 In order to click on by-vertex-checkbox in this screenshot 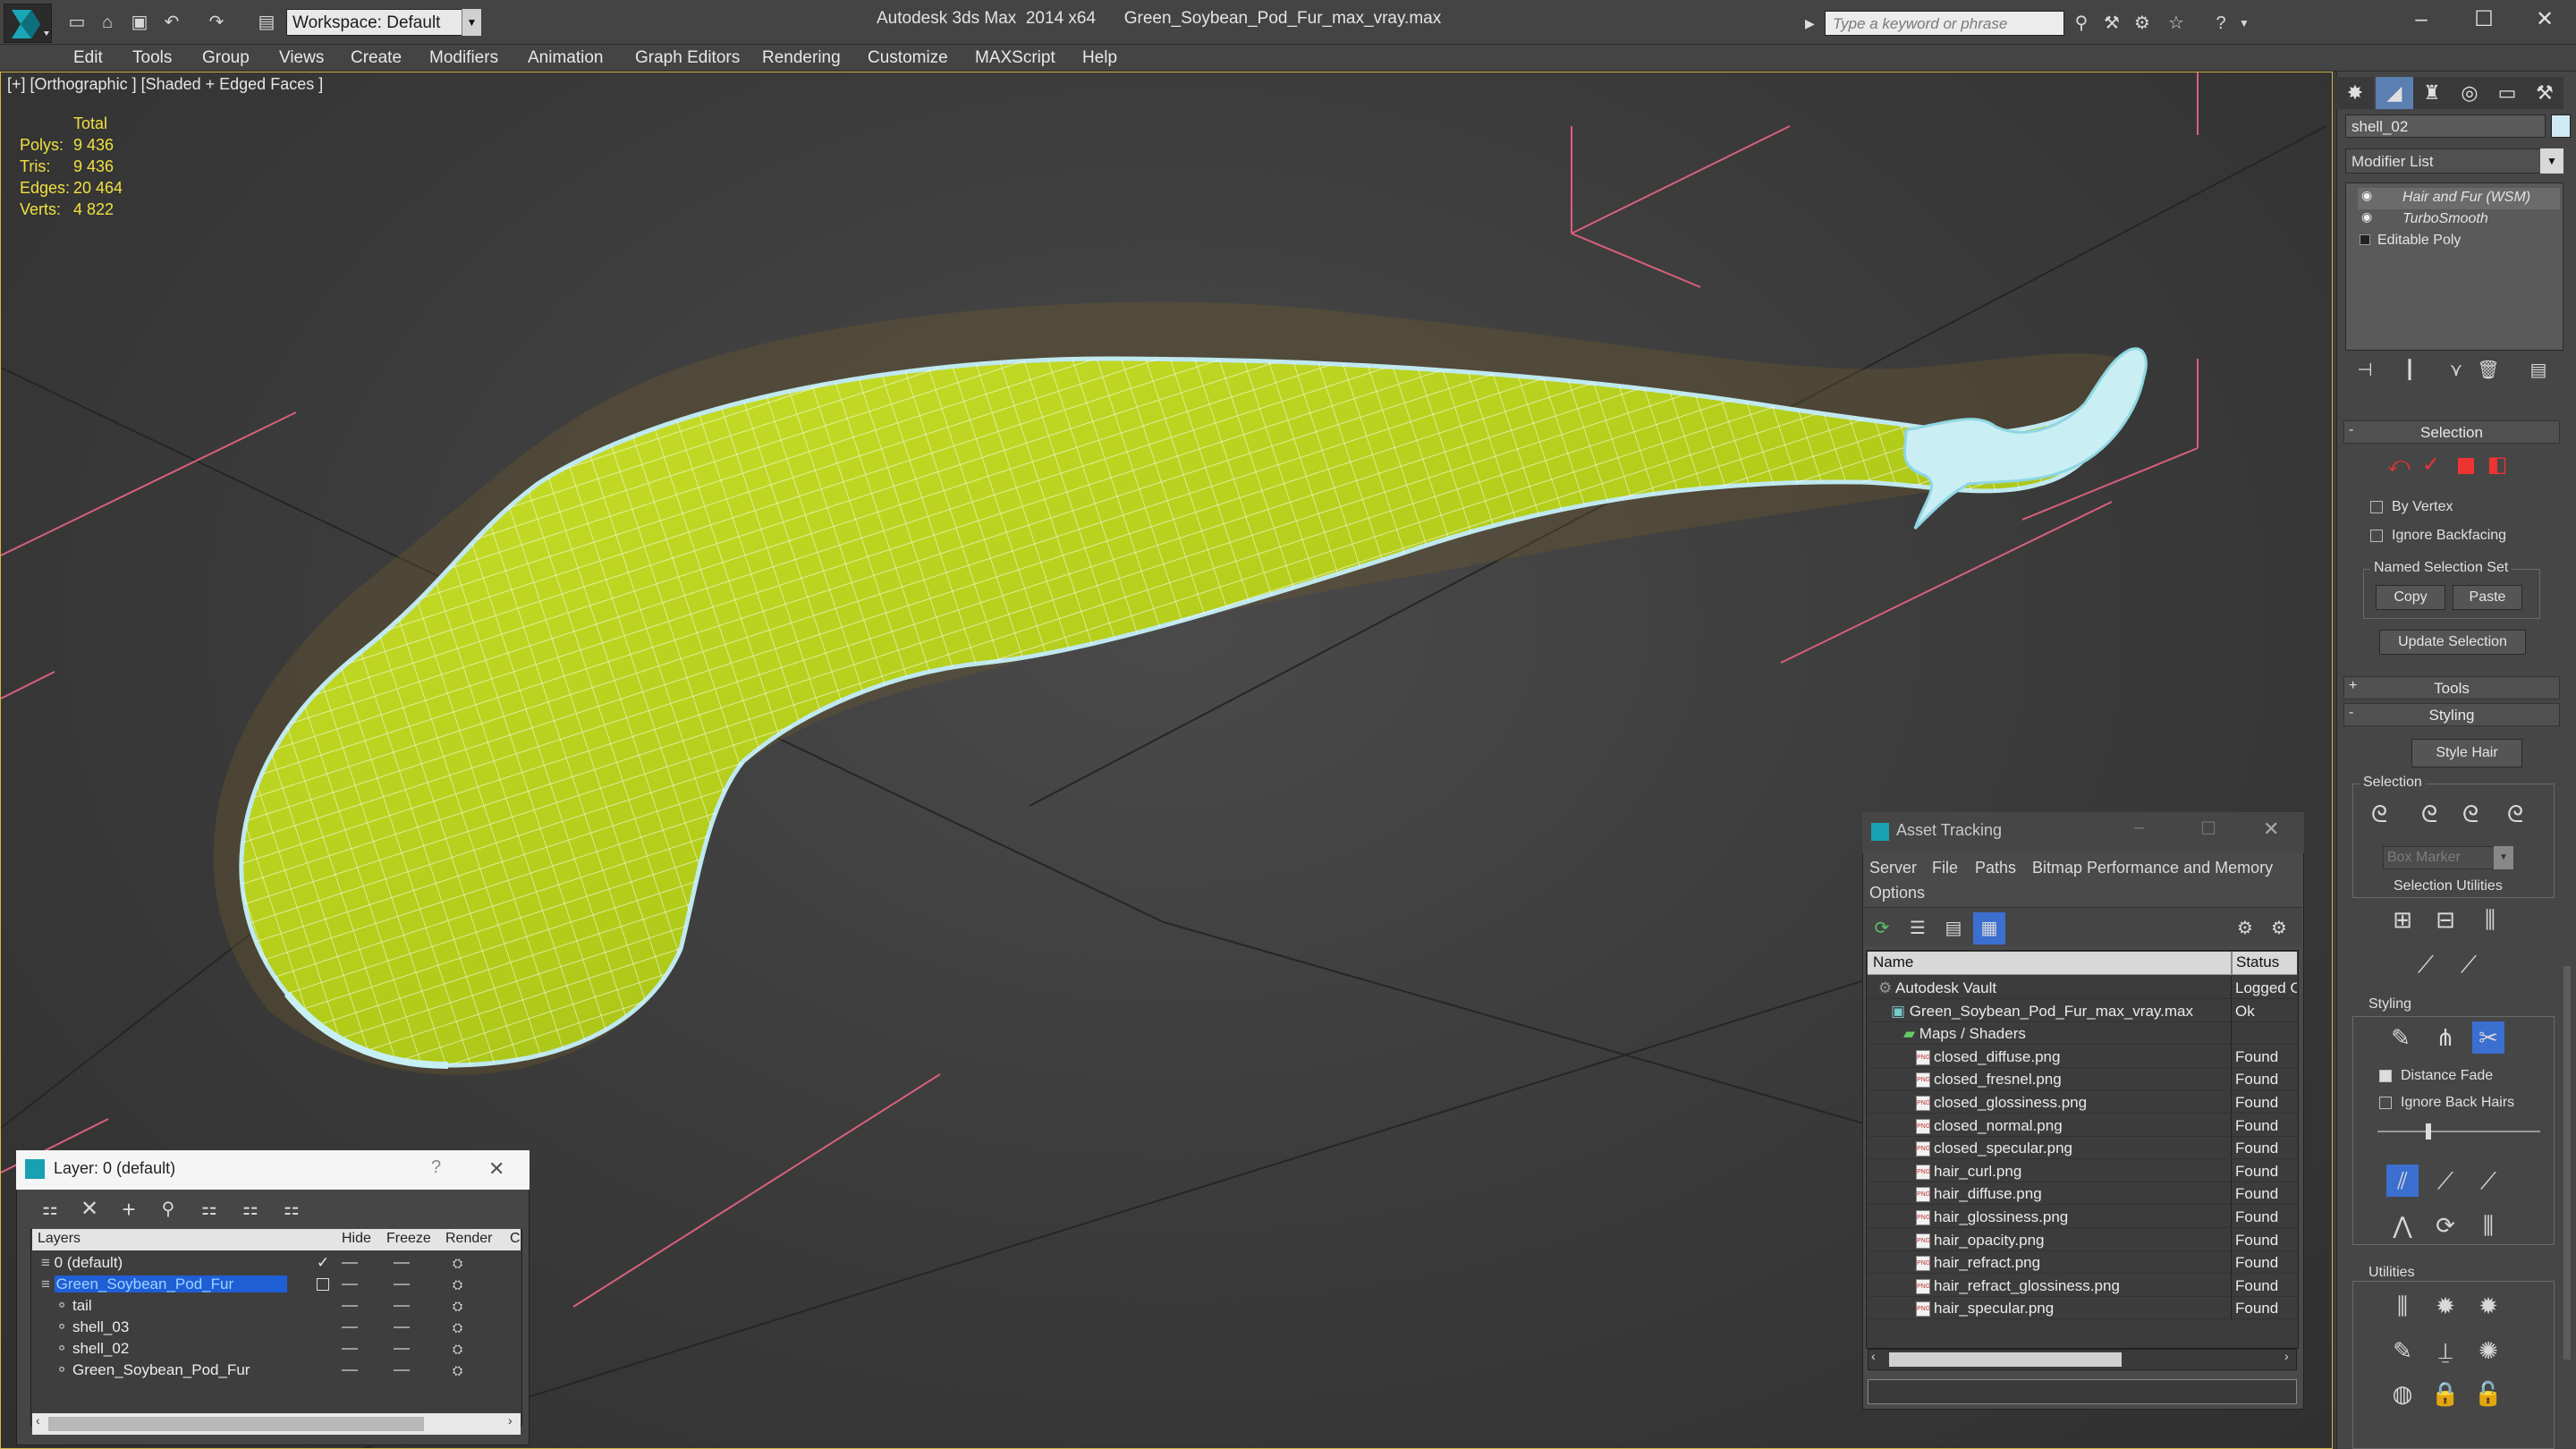, I will do `click(2376, 507)`.